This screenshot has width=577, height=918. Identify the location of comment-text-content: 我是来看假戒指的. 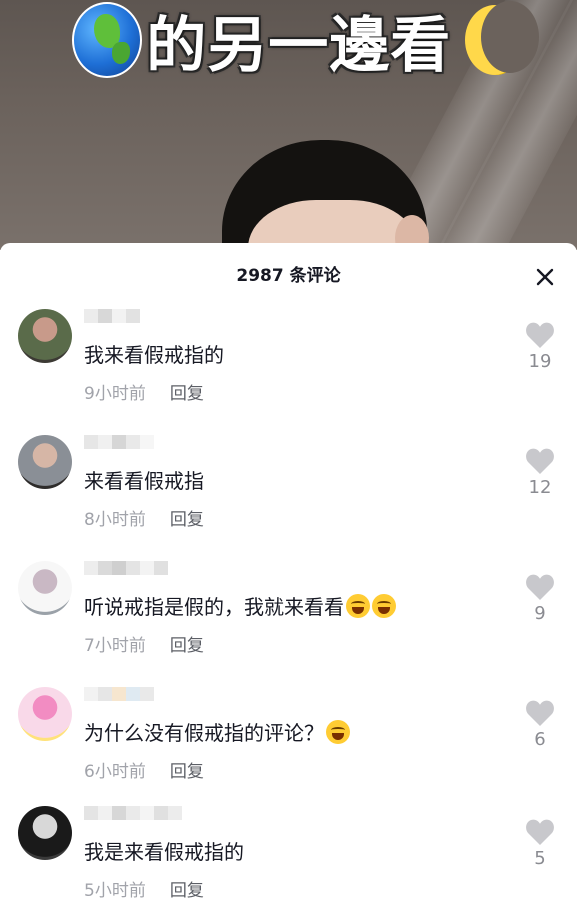
(164, 852).